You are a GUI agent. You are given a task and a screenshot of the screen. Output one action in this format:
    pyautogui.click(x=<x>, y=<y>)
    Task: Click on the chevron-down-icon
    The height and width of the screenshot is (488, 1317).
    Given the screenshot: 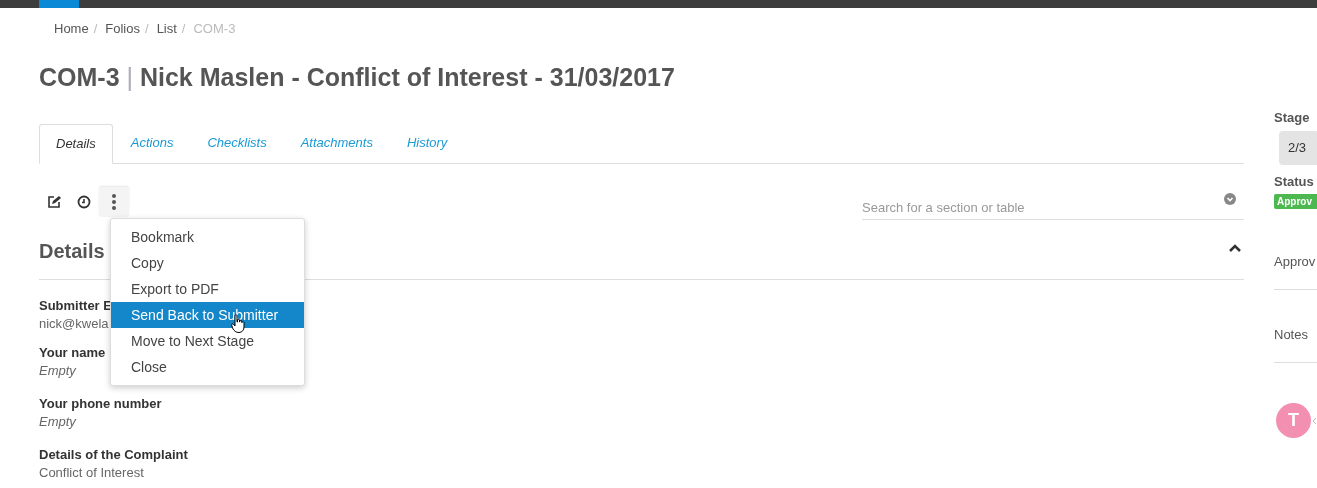 What is the action you would take?
    pyautogui.click(x=1230, y=199)
    